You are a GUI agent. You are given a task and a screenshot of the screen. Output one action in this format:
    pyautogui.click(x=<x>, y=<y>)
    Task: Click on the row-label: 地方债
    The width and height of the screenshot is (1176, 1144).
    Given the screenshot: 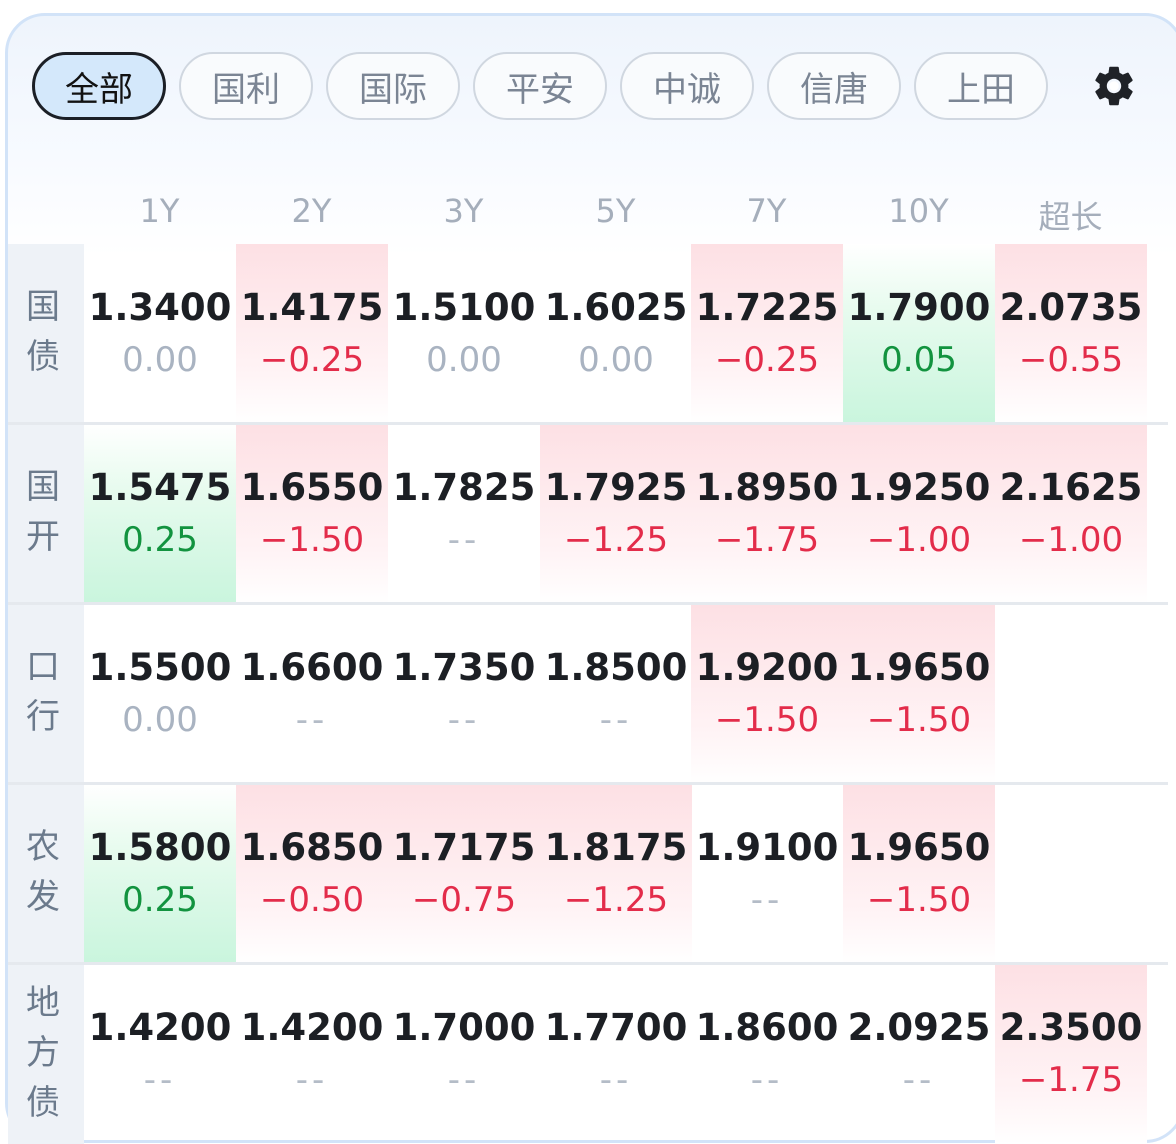 What is the action you would take?
    pyautogui.click(x=46, y=1053)
    